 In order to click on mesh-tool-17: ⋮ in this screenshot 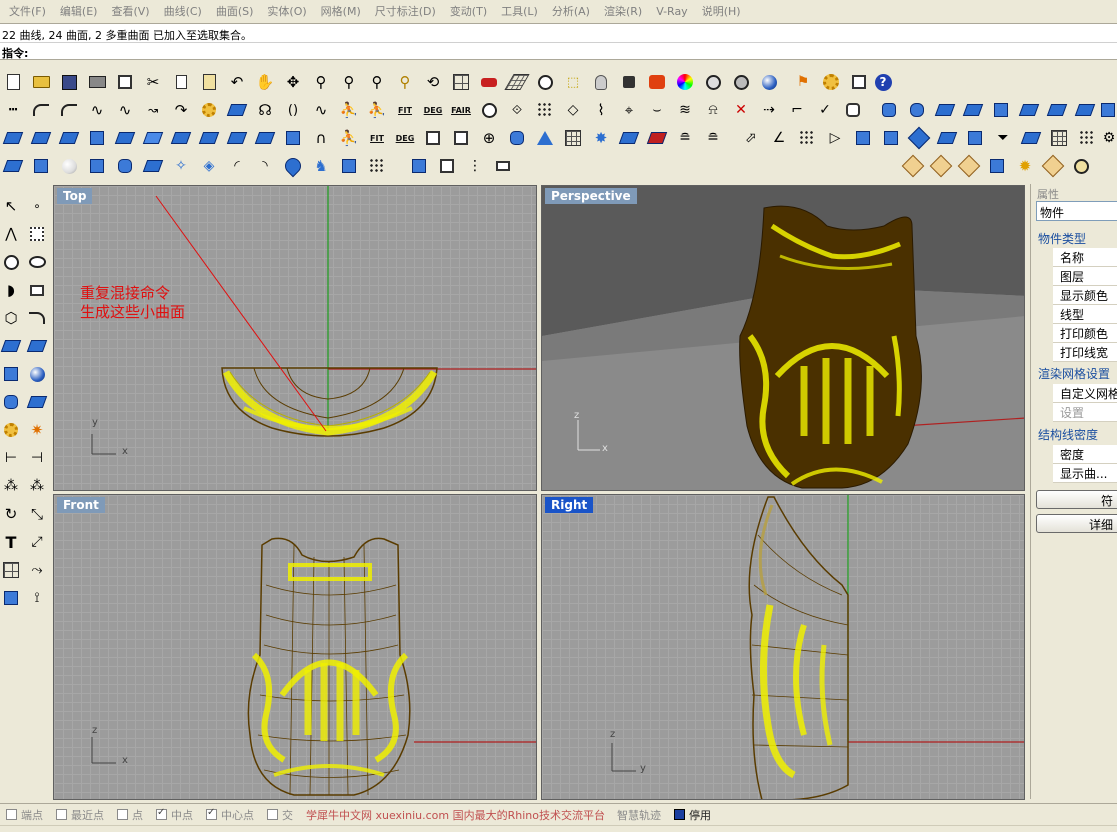, I will do `click(475, 166)`.